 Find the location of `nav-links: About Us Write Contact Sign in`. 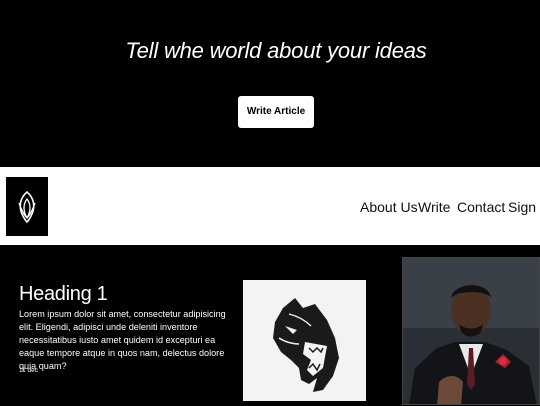

nav-links: About Us Write Contact Sign in is located at coordinates (270, 209).